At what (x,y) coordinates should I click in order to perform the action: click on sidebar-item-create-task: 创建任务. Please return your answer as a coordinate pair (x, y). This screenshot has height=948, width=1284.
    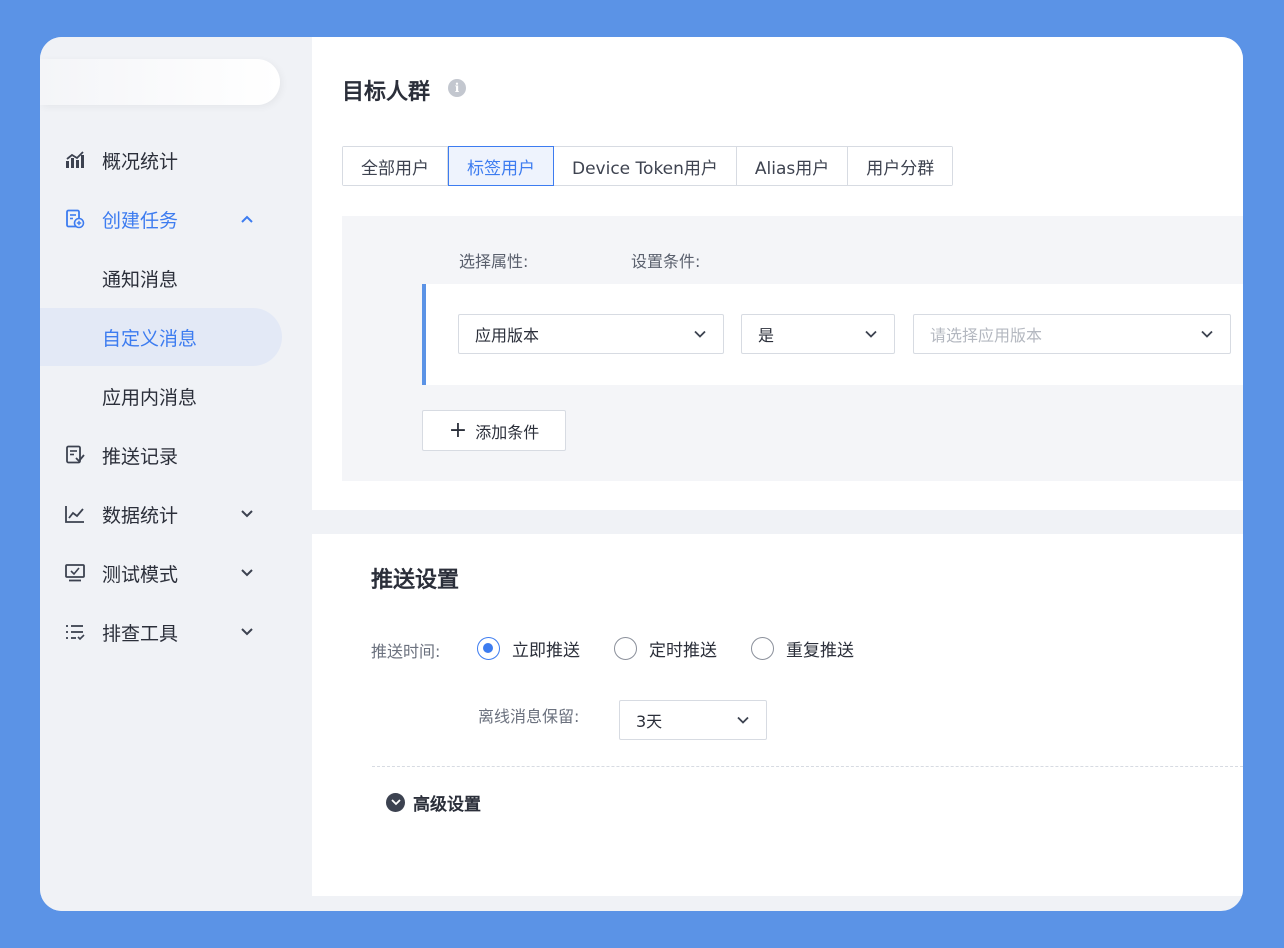
    Looking at the image, I should click on (161, 219).